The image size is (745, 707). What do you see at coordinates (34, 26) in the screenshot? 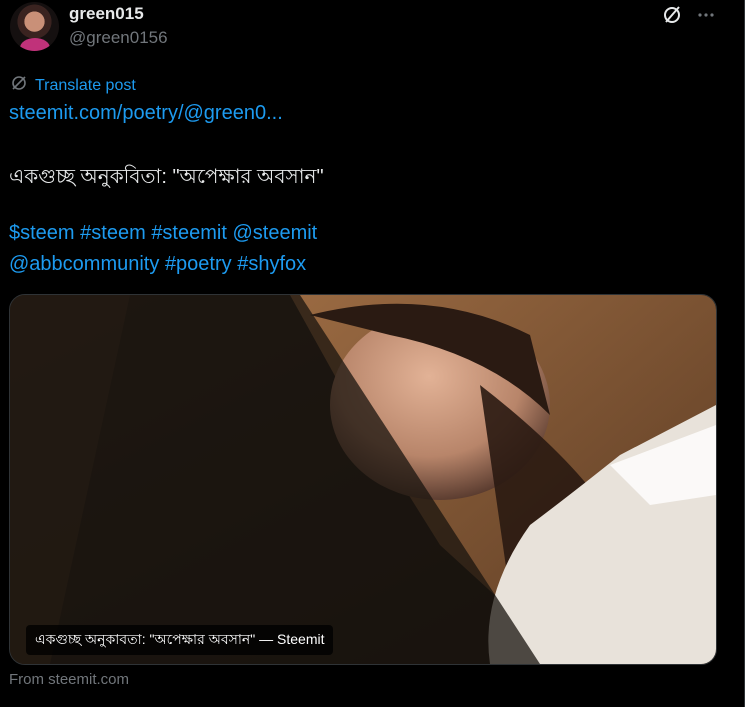
I see `avatar` at bounding box center [34, 26].